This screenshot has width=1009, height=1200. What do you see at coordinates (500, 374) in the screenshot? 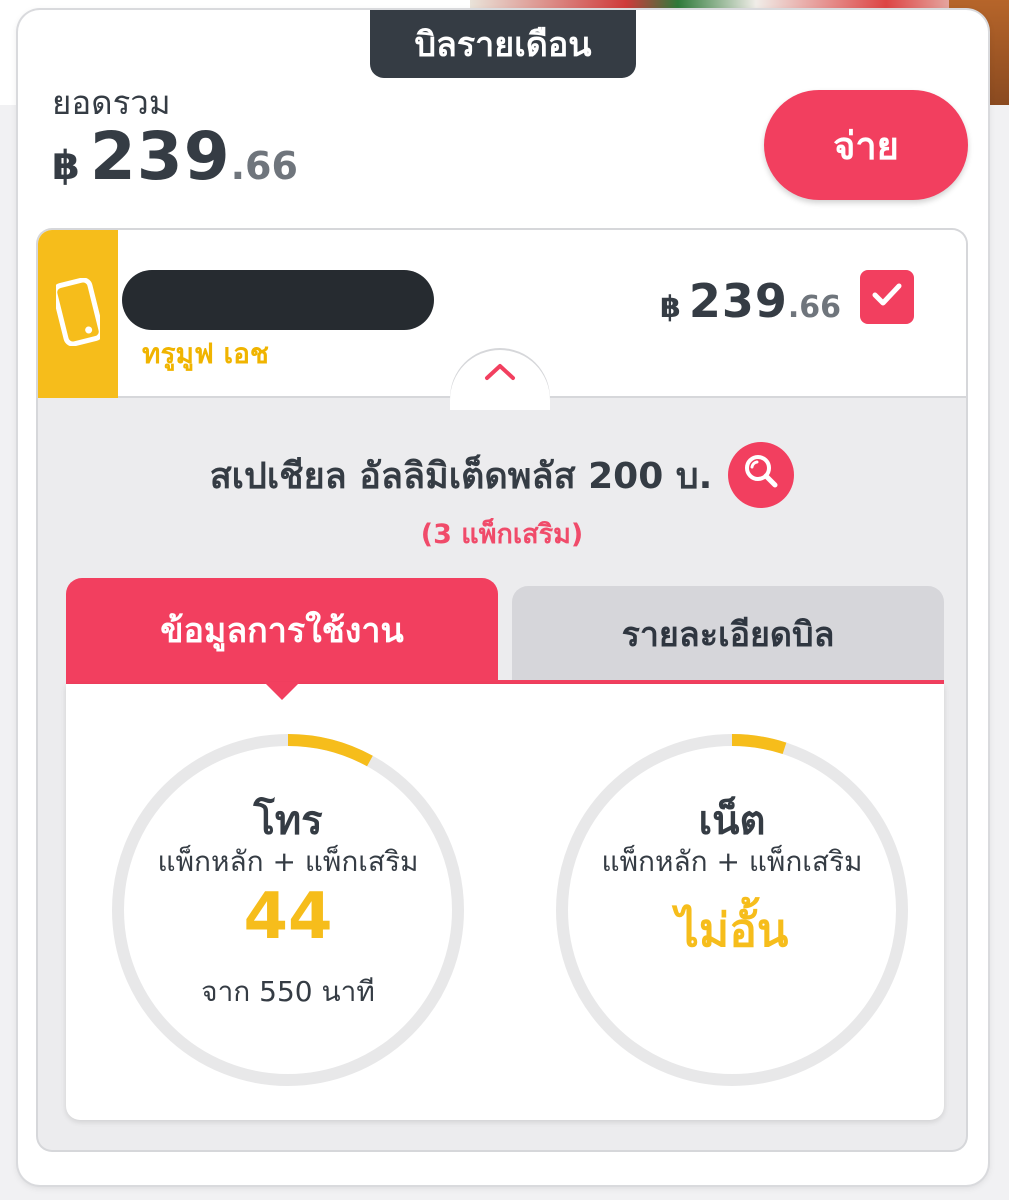
I see `chevron-up-icon` at bounding box center [500, 374].